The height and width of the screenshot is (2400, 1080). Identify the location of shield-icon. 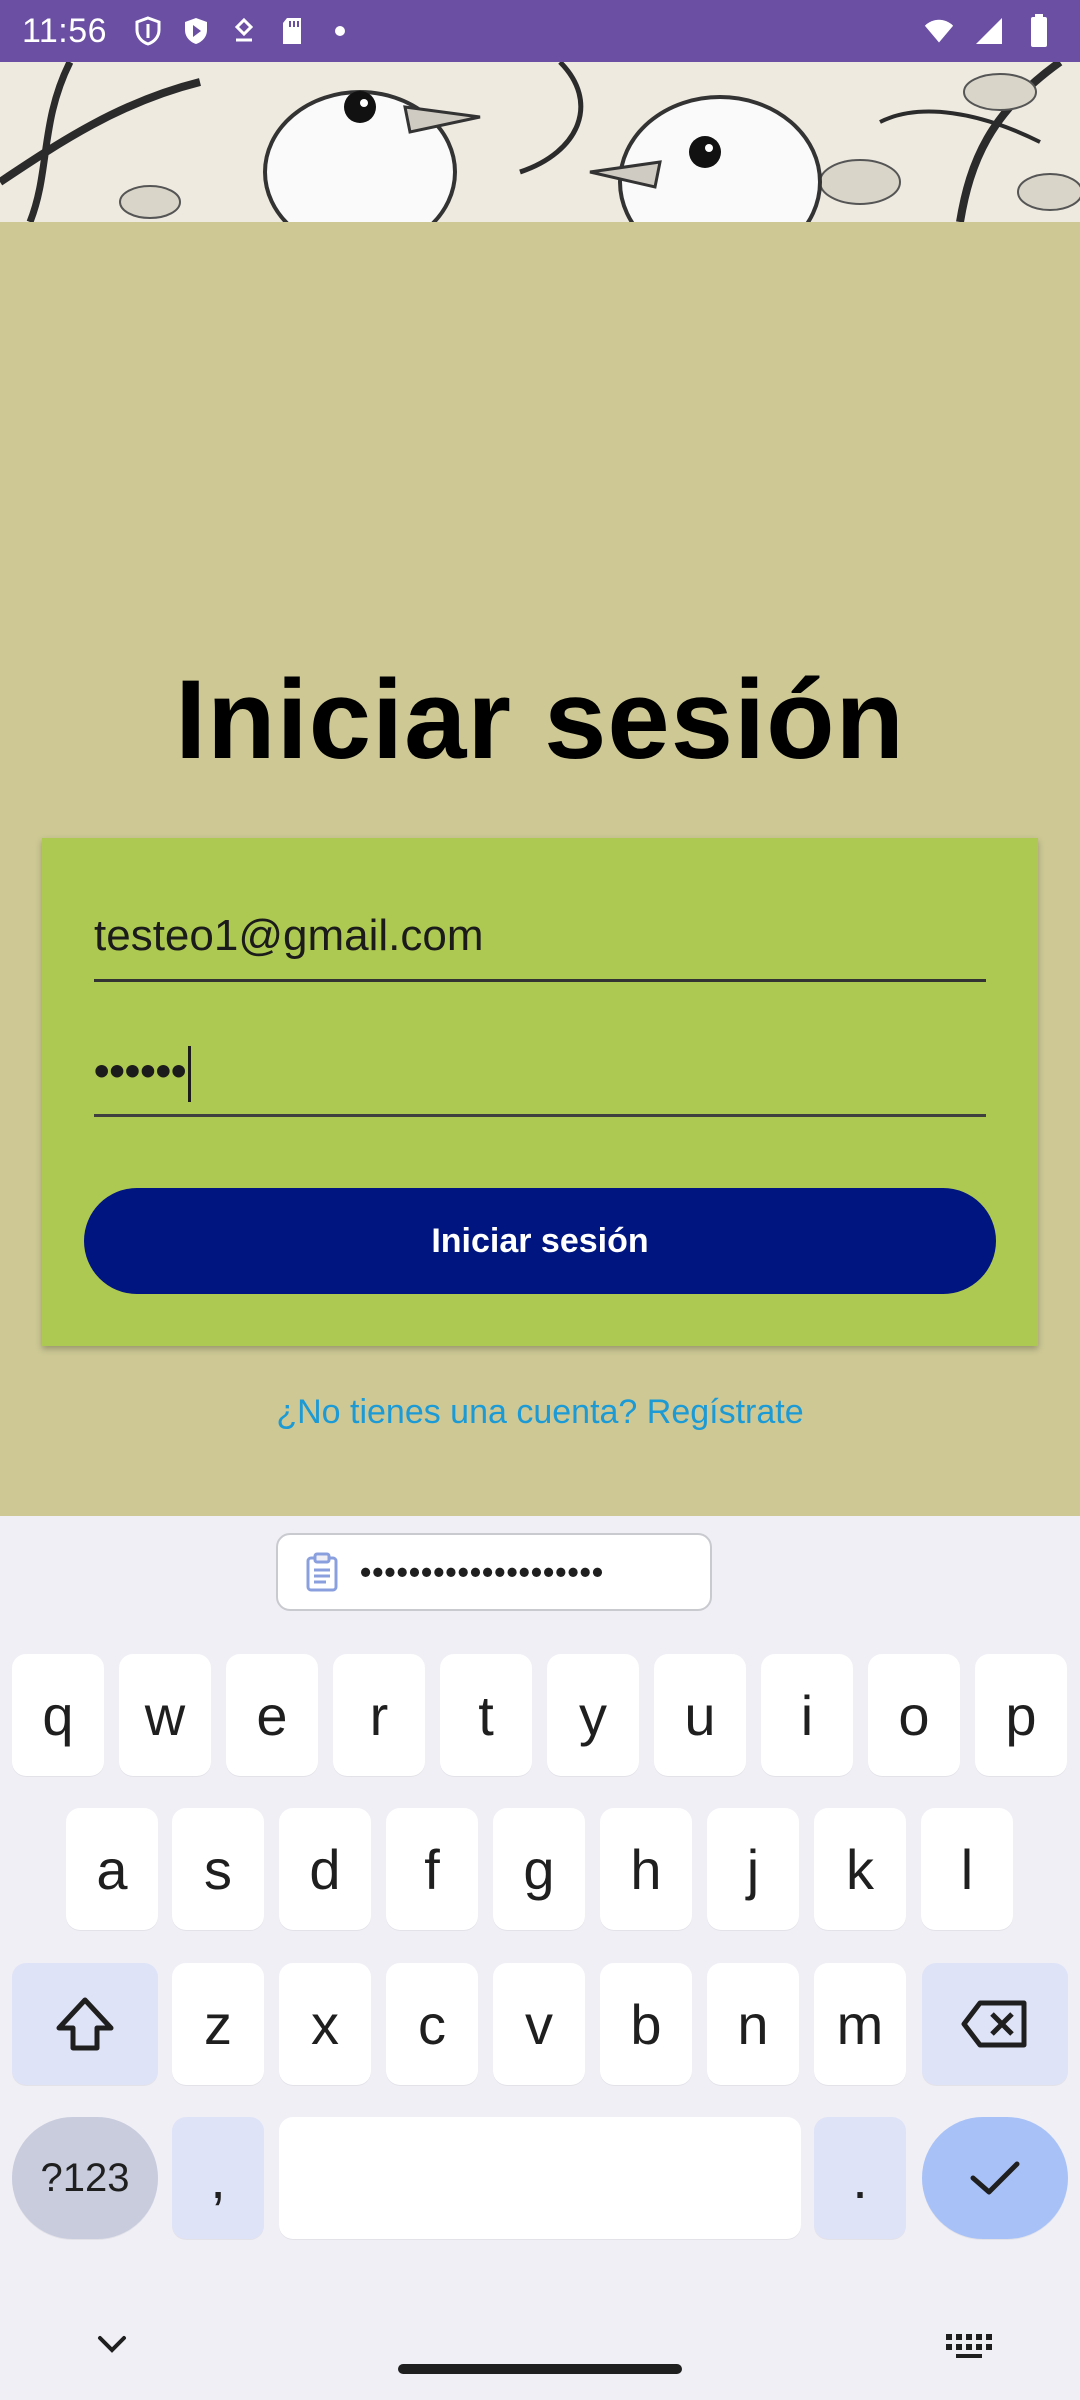
(148, 31).